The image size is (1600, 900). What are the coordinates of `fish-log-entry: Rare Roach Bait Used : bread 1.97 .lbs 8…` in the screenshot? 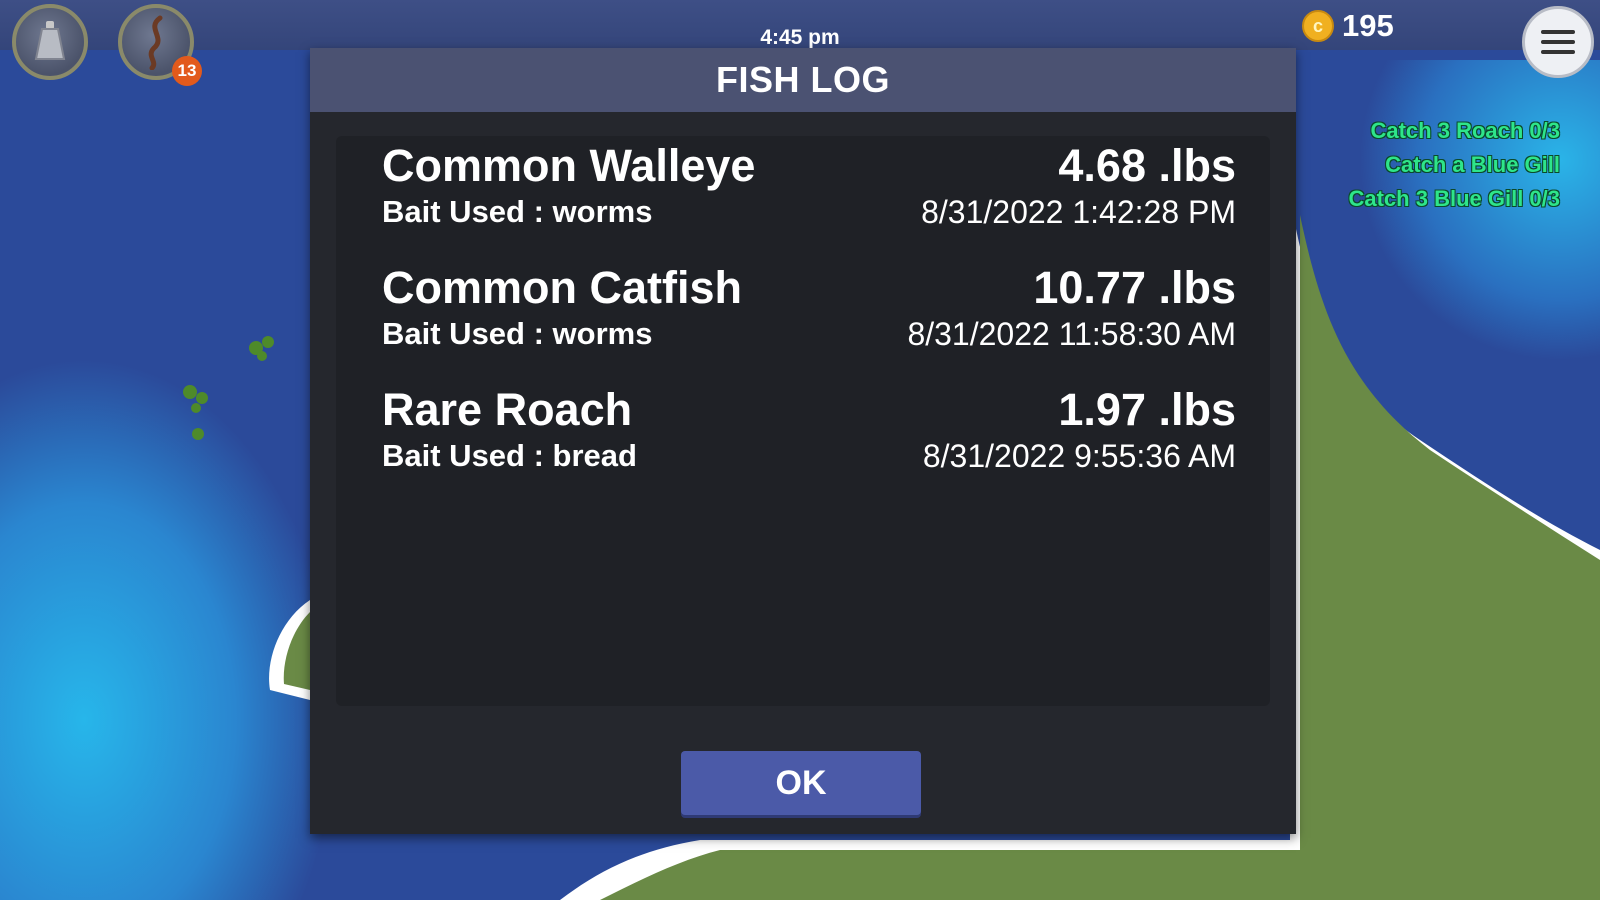 It's located at (809, 439).